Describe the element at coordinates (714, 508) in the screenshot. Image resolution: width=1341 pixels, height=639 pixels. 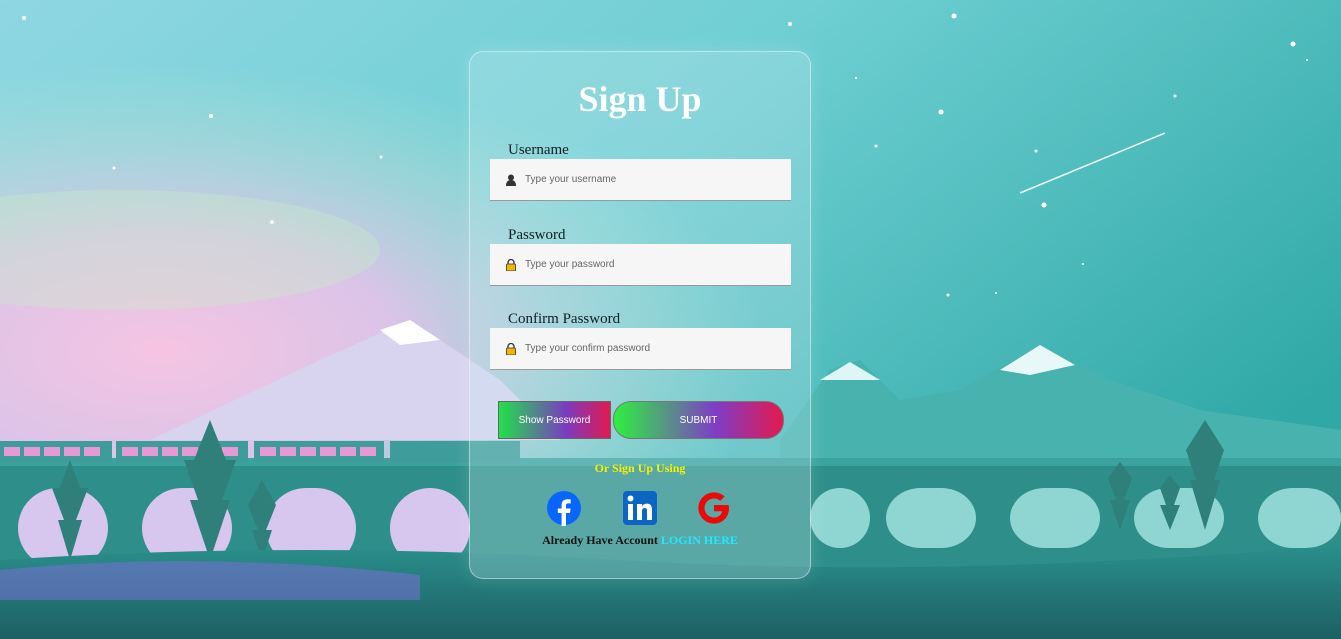
I see `google-icon` at that location.